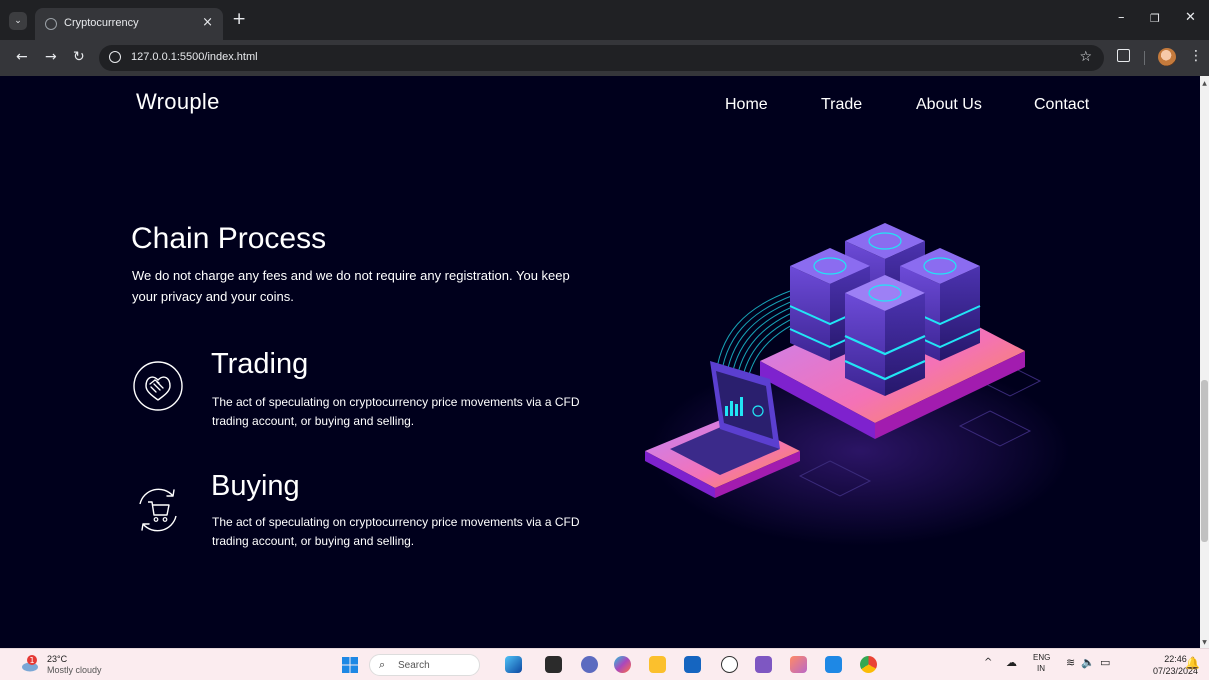 This screenshot has height=680, width=1209. What do you see at coordinates (1011, 662) in the screenshot?
I see `cloud-tray-icon: ☁` at bounding box center [1011, 662].